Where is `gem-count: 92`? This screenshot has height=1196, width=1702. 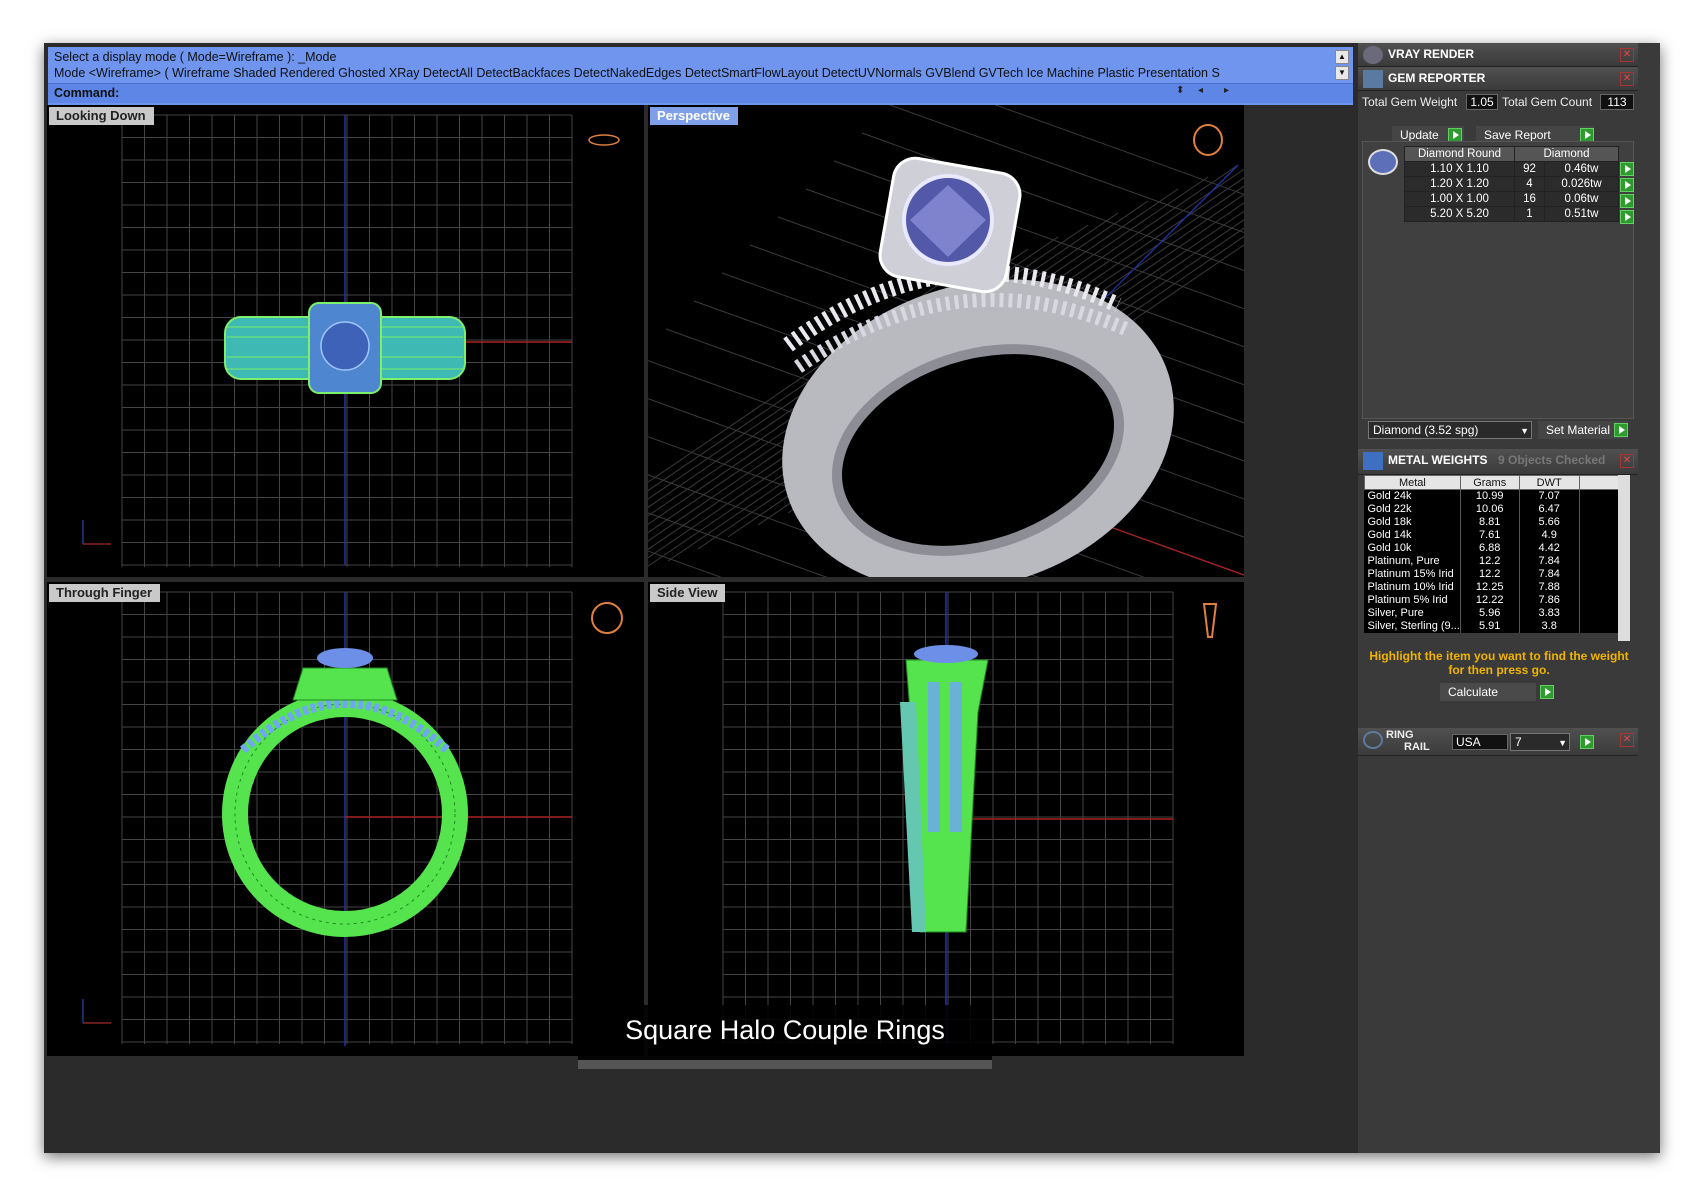
gem-count: 92 is located at coordinates (1529, 169).